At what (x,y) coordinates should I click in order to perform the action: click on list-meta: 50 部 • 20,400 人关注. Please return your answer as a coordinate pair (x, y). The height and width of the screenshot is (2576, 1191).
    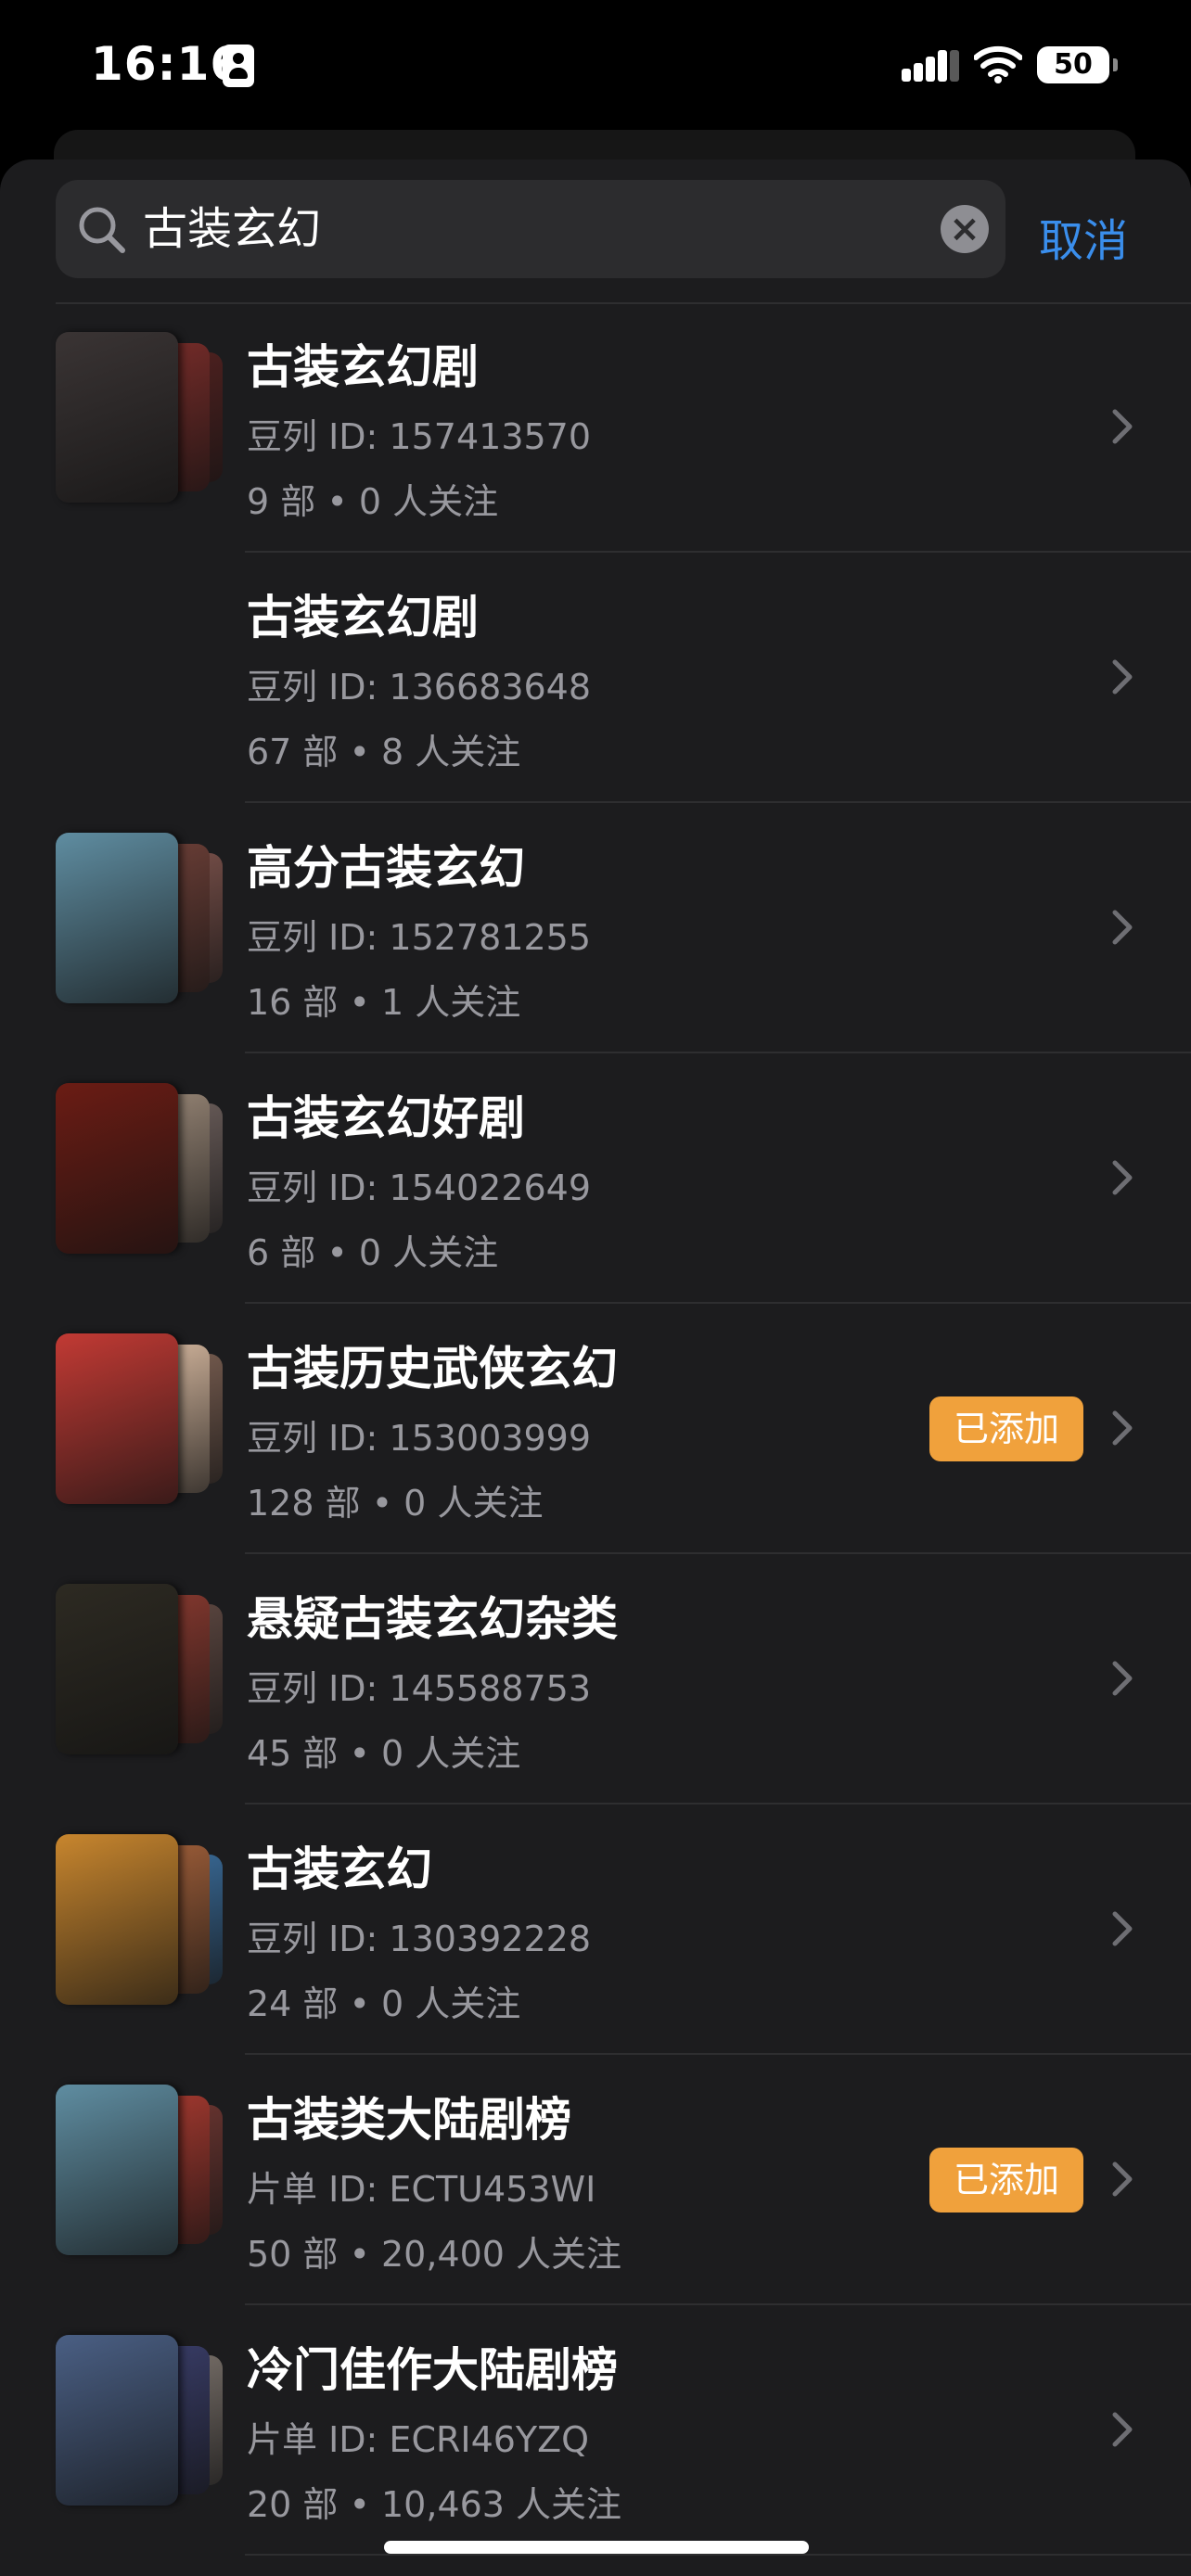
    Looking at the image, I should click on (434, 2254).